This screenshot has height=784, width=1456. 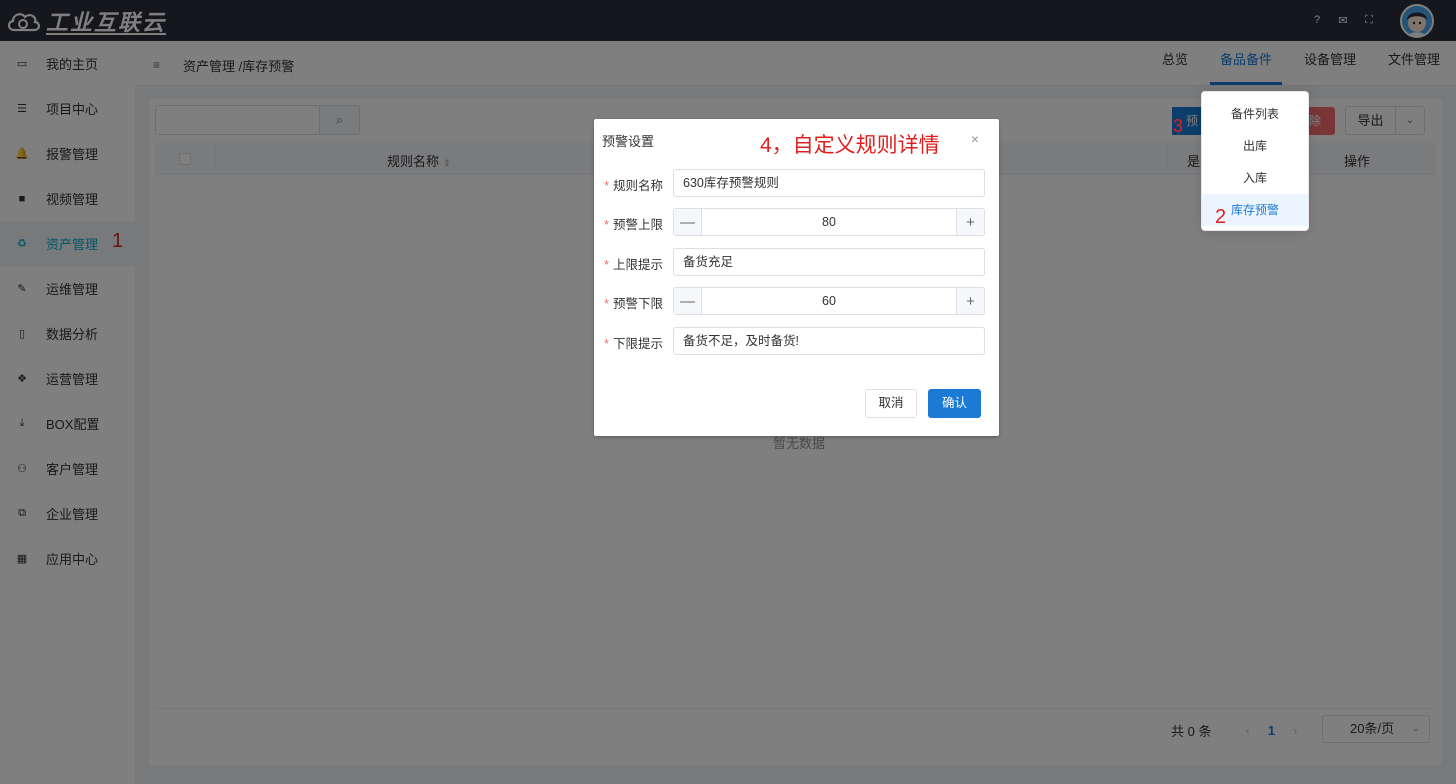 I want to click on upper-limit-stepper: — 80 +, so click(x=829, y=222).